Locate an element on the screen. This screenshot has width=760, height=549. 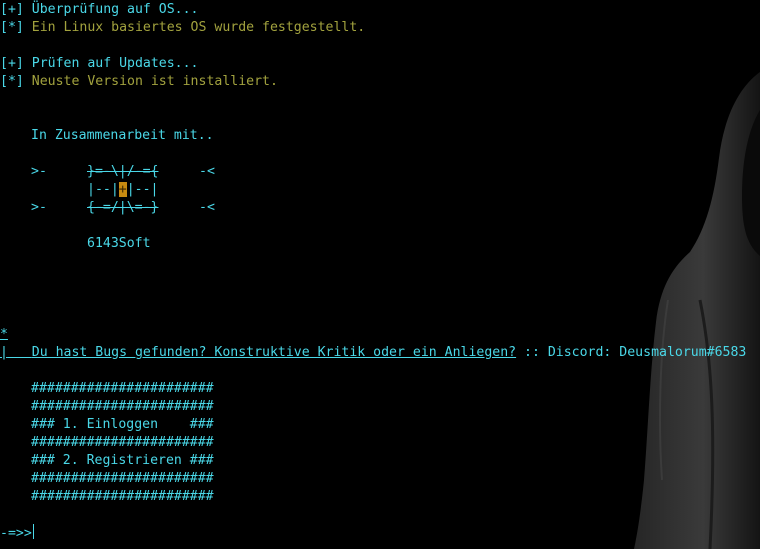
credits-heading: In Zusammenarbeit mit.. is located at coordinates (122, 135).